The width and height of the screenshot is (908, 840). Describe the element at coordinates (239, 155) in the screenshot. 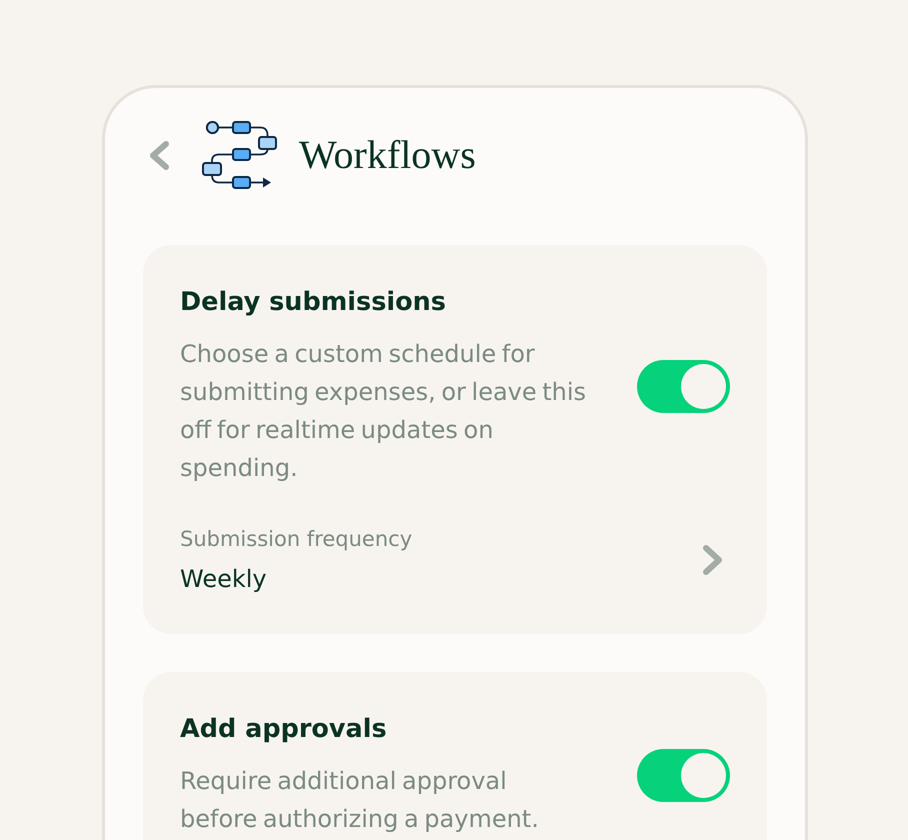

I see `flowchart-icon` at that location.